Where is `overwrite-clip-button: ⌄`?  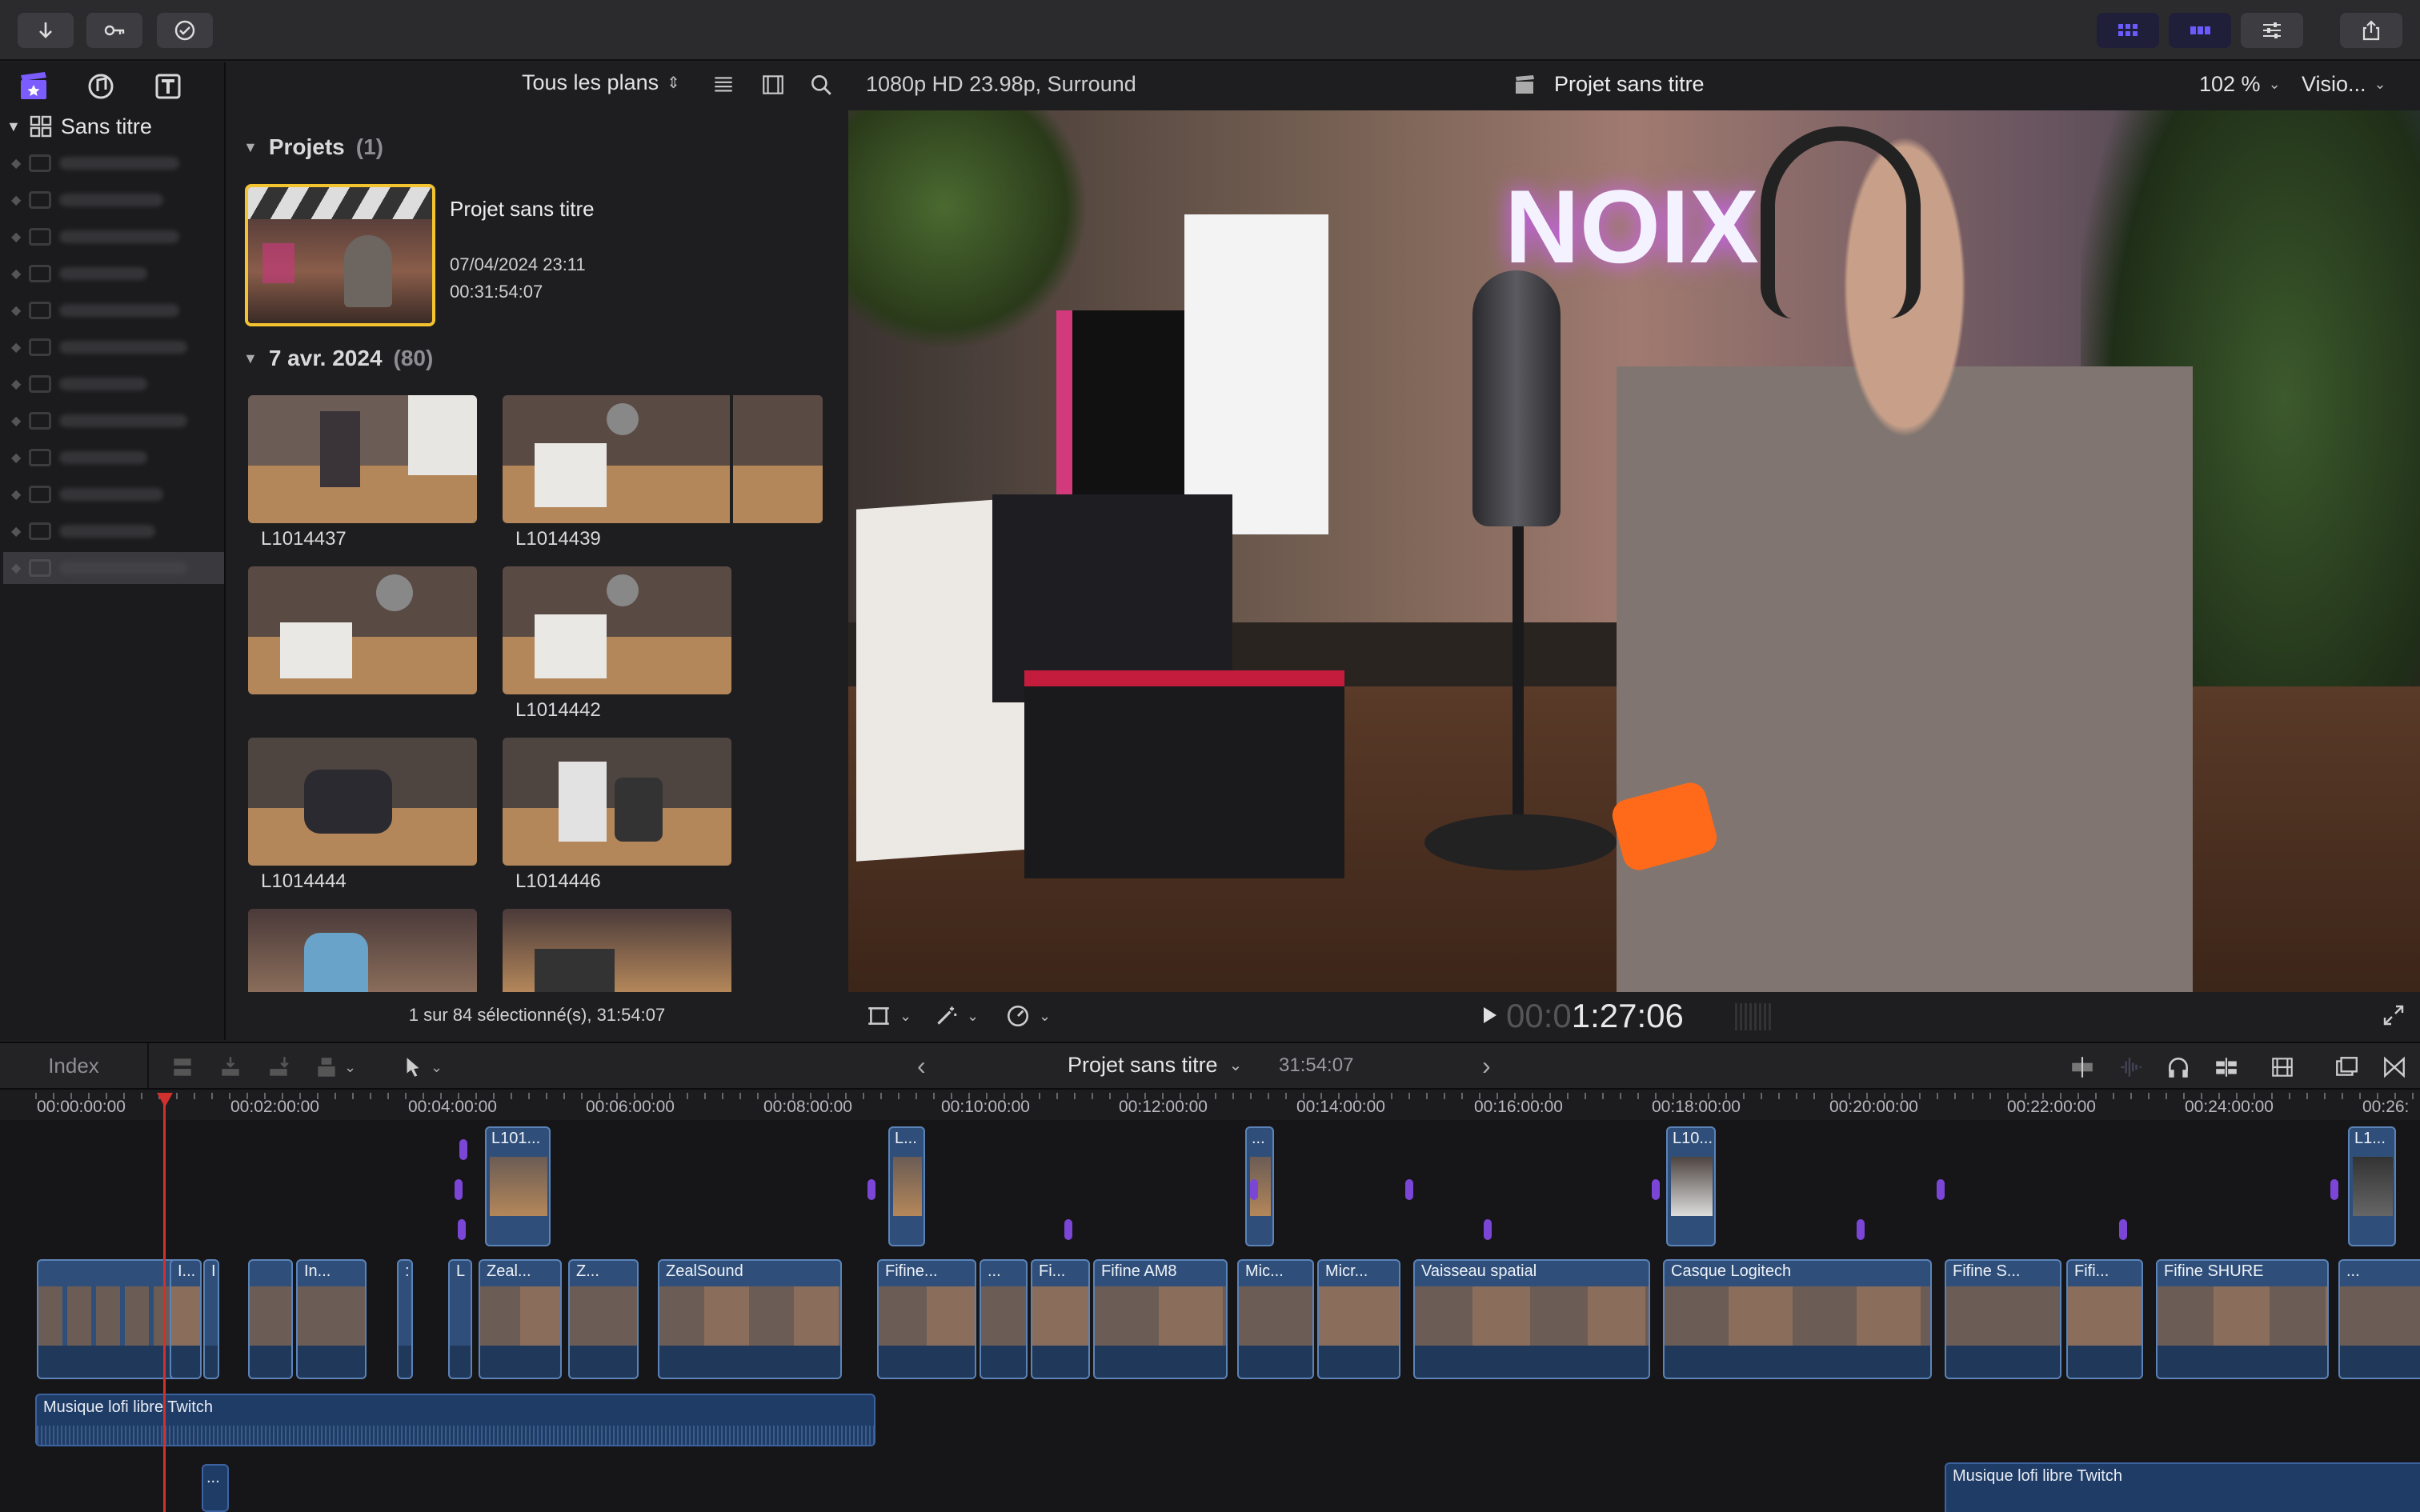
overwrite-clip-button: ⌄ is located at coordinates (335, 1067).